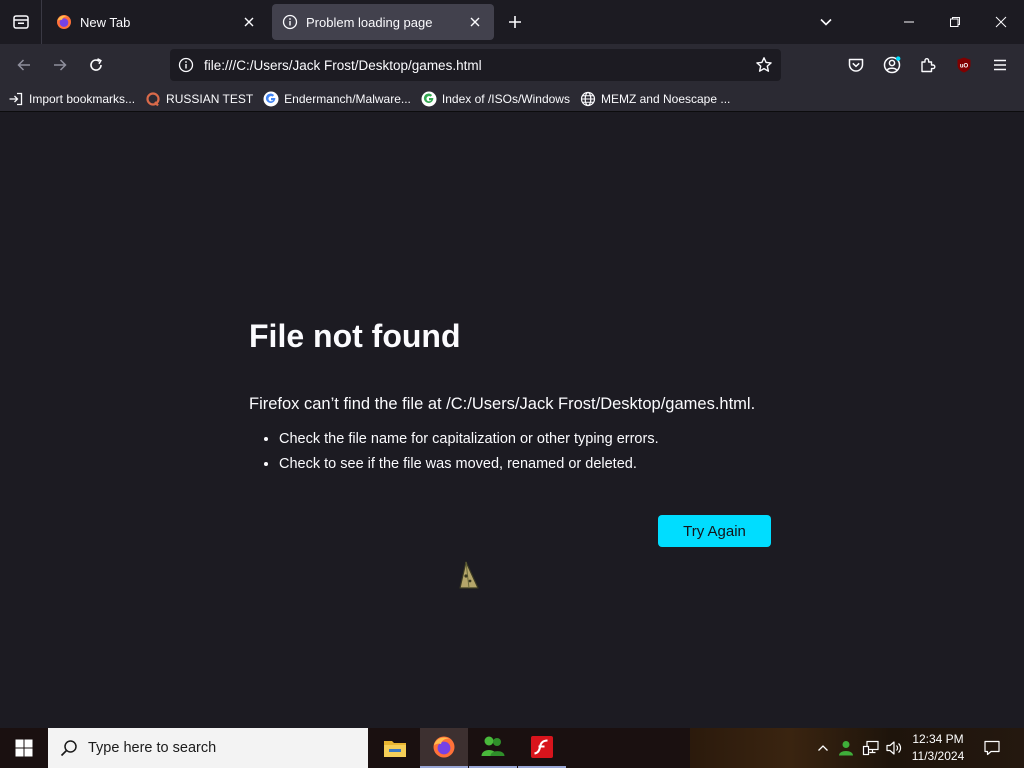 This screenshot has height=768, width=1024. What do you see at coordinates (505, 98) in the screenshot?
I see `bookmark-label: Index of /ISOs/Windows` at bounding box center [505, 98].